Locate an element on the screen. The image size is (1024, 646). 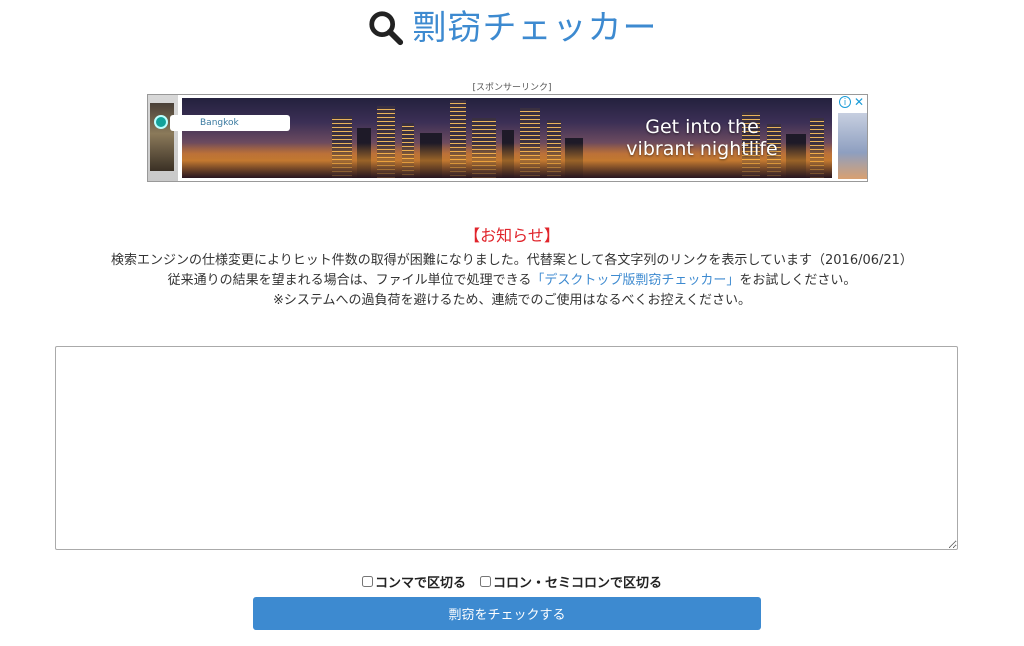
ad-city-image: Get into the vibrant nightlife is located at coordinates (507, 138).